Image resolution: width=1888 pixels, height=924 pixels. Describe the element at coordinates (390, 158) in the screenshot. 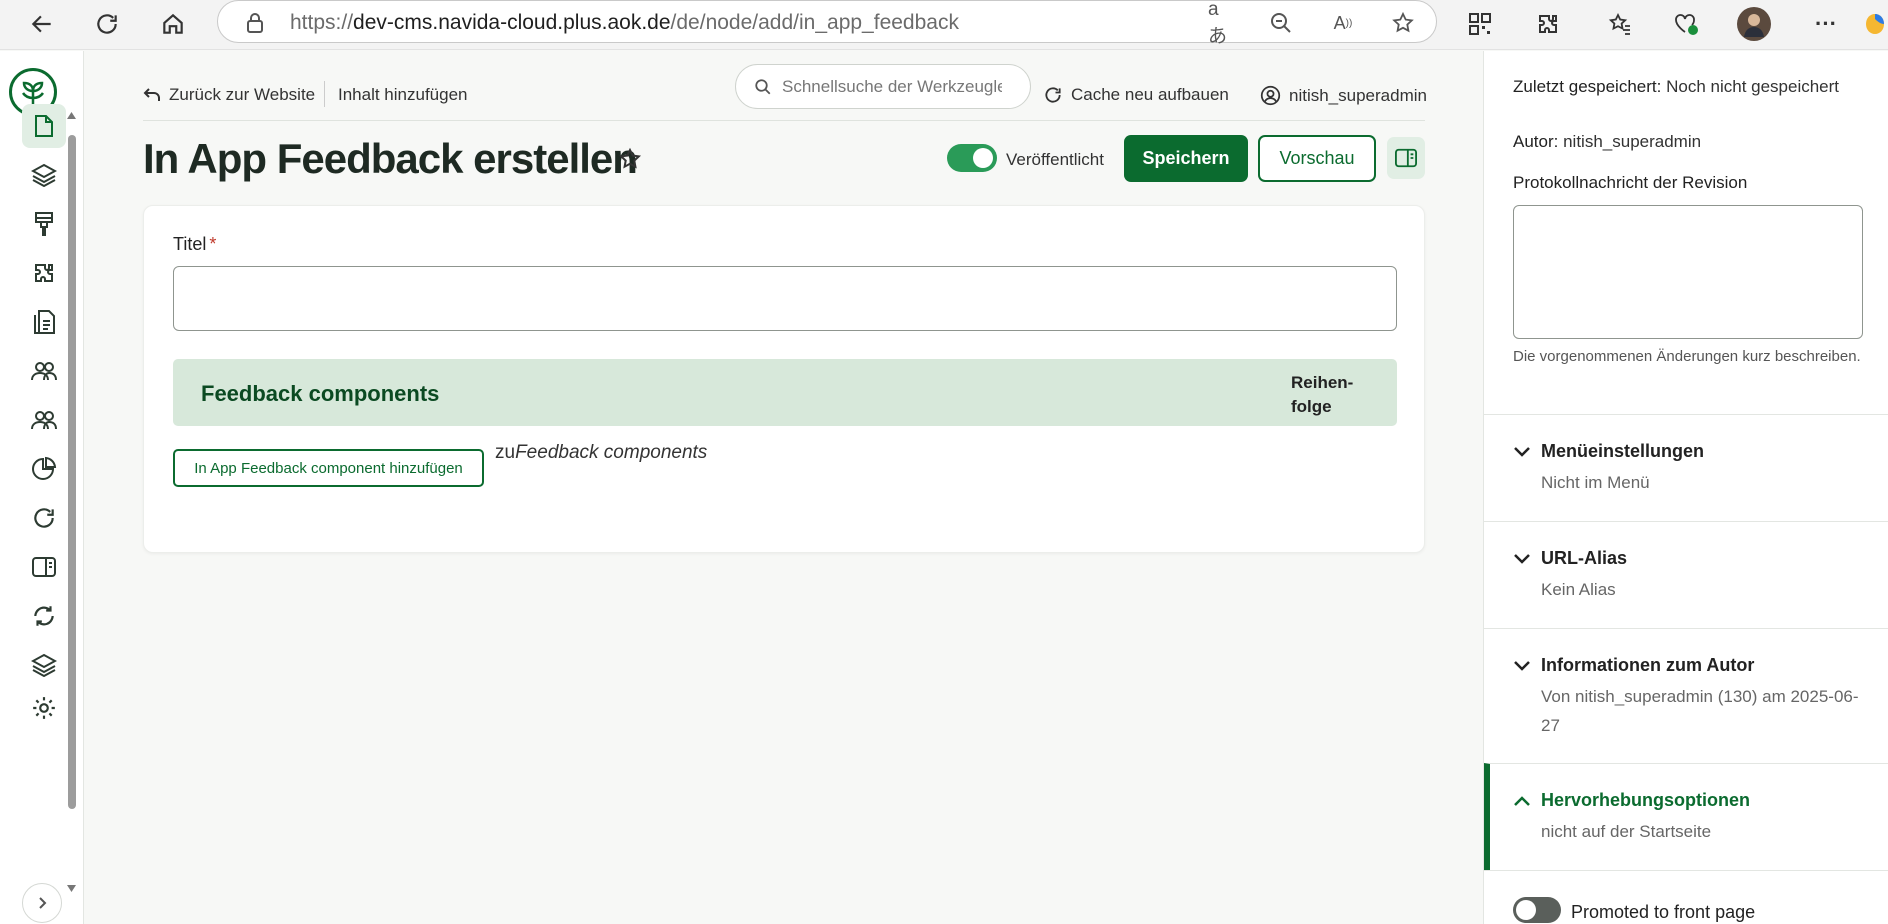

I see `page-title: In App Feedback erstellen` at that location.